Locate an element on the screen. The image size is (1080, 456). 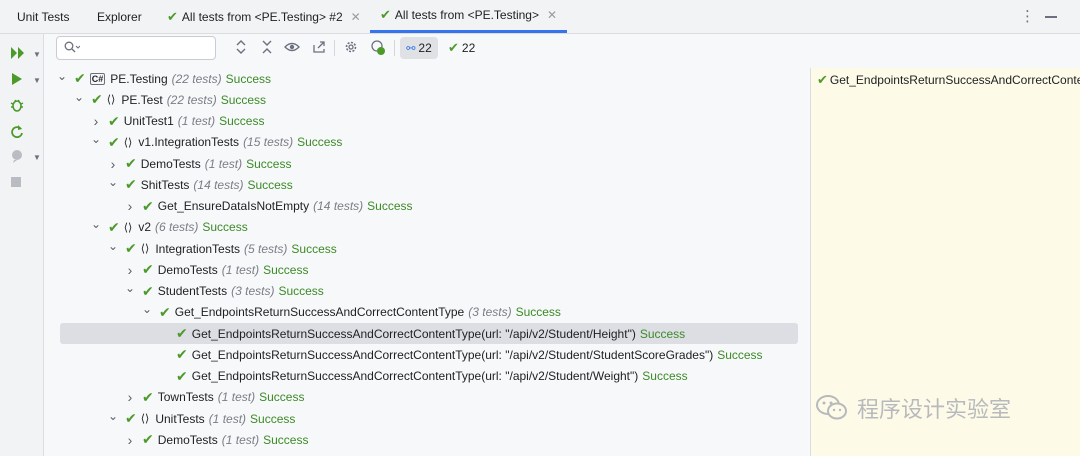
left-toolbar: ▼ ▼ ▼ is located at coordinates (22, 245).